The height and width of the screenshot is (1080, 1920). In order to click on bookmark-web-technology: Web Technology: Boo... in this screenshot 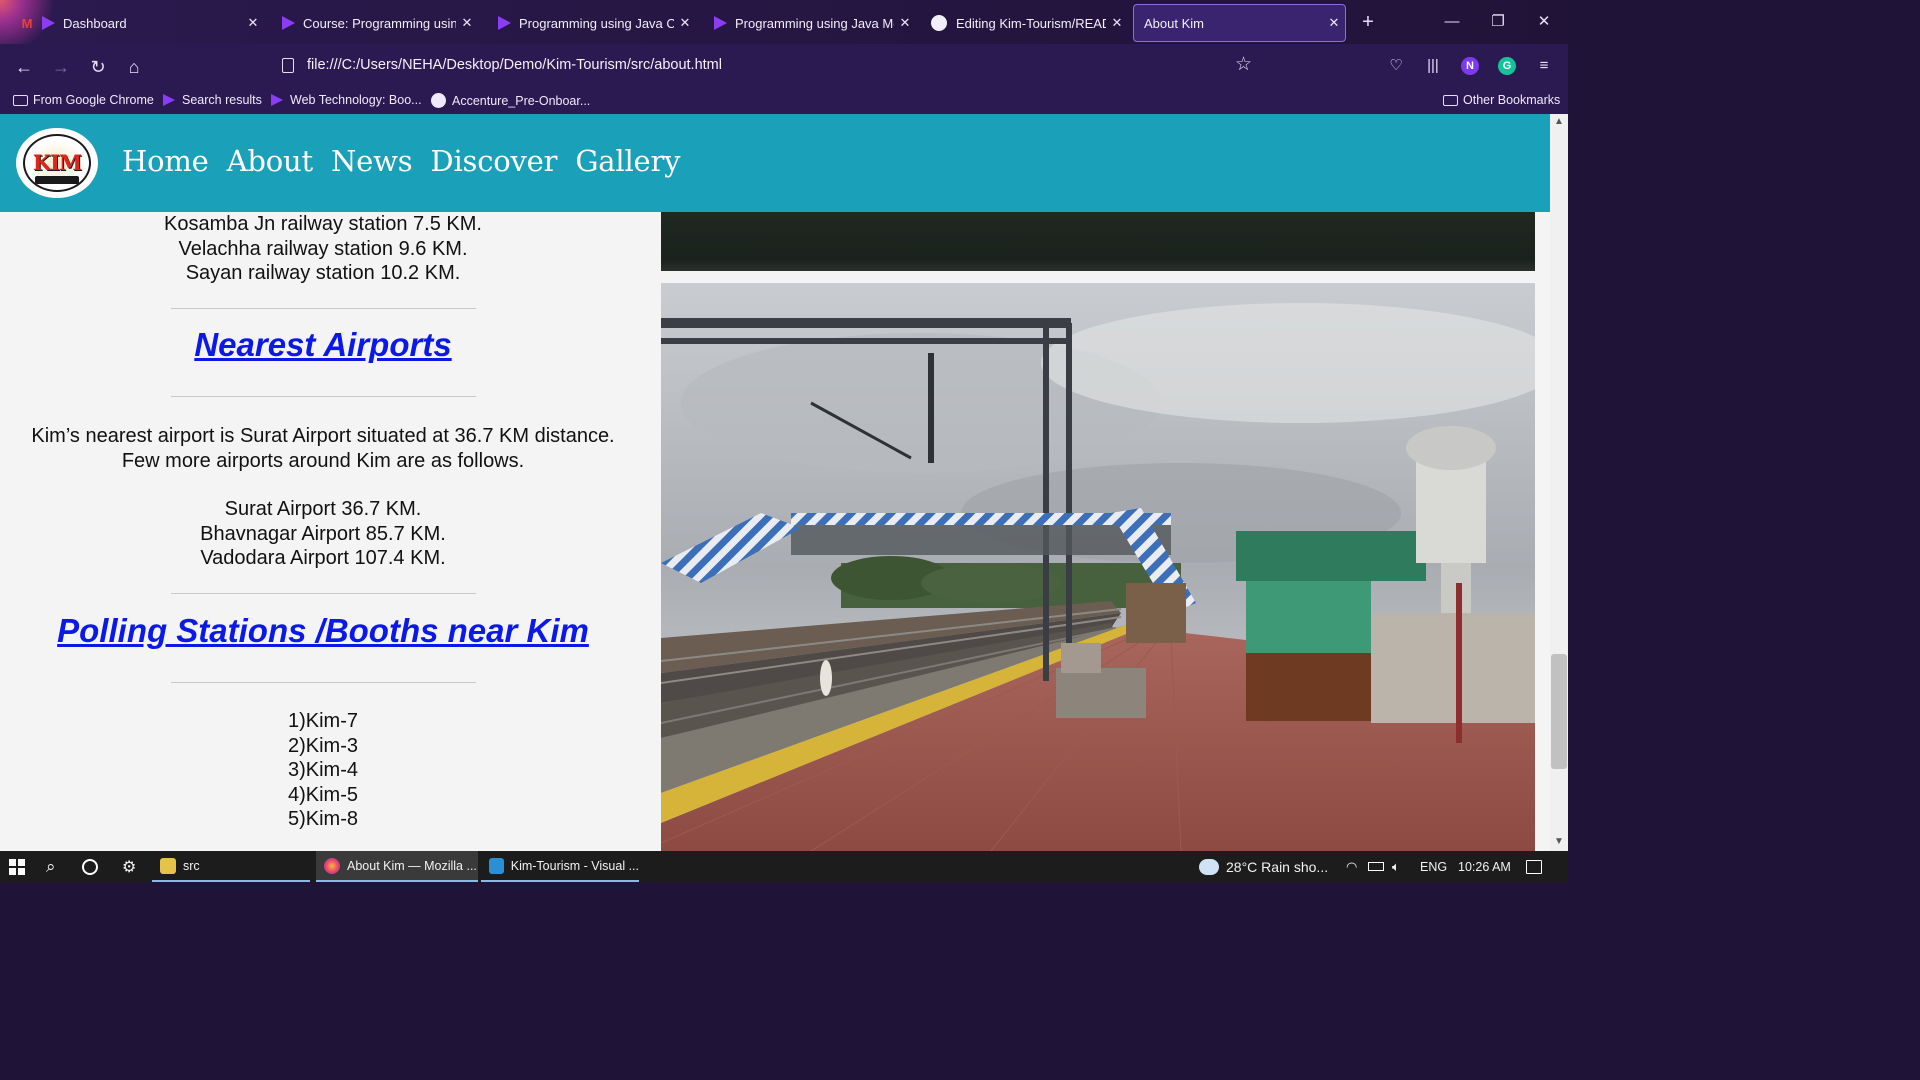, I will do `click(346, 100)`.